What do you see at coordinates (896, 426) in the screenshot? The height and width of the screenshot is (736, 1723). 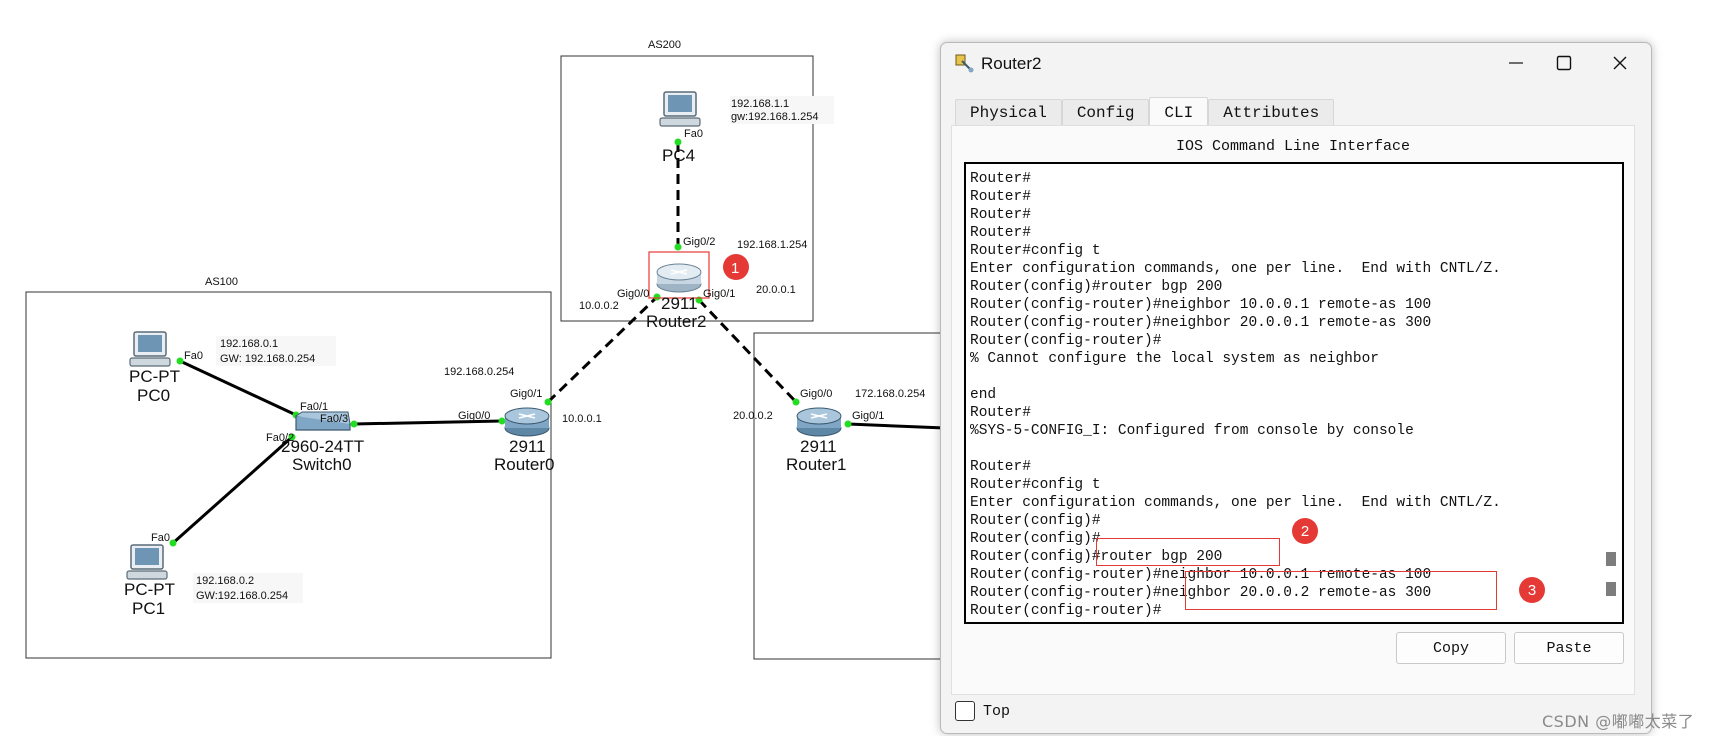 I see `link-router1-as300` at bounding box center [896, 426].